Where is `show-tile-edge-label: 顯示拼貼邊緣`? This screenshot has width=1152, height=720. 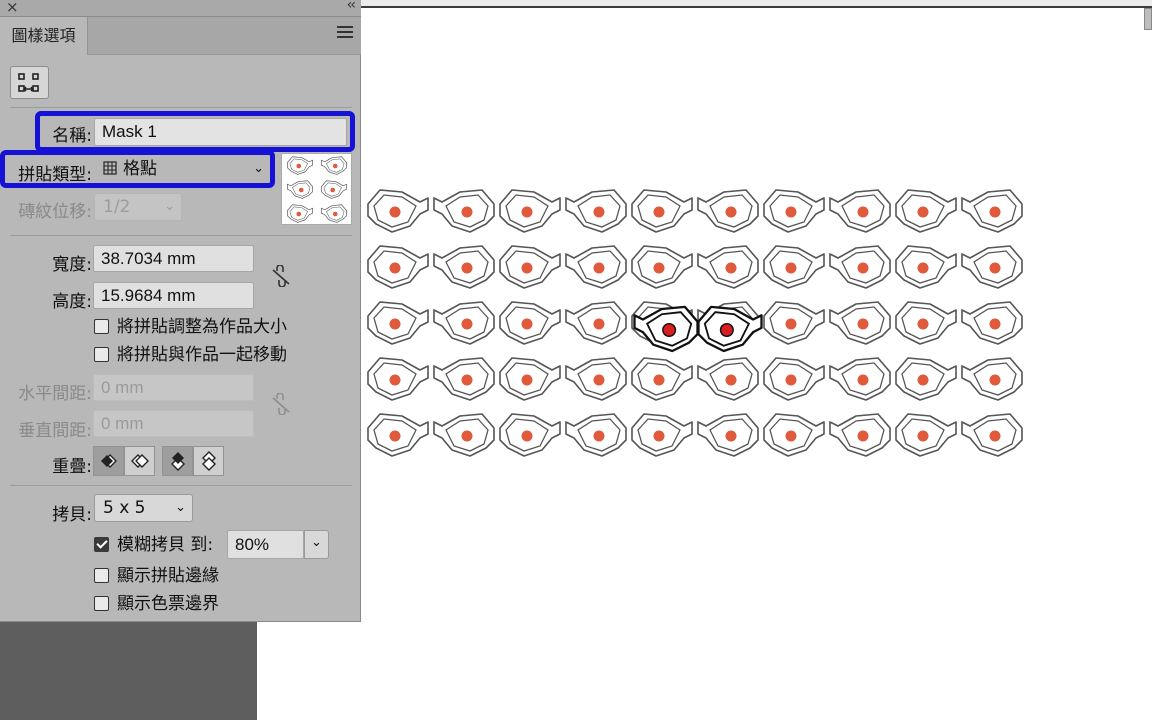
show-tile-edge-label: 顯示拼貼邊緣 is located at coordinates (168, 576).